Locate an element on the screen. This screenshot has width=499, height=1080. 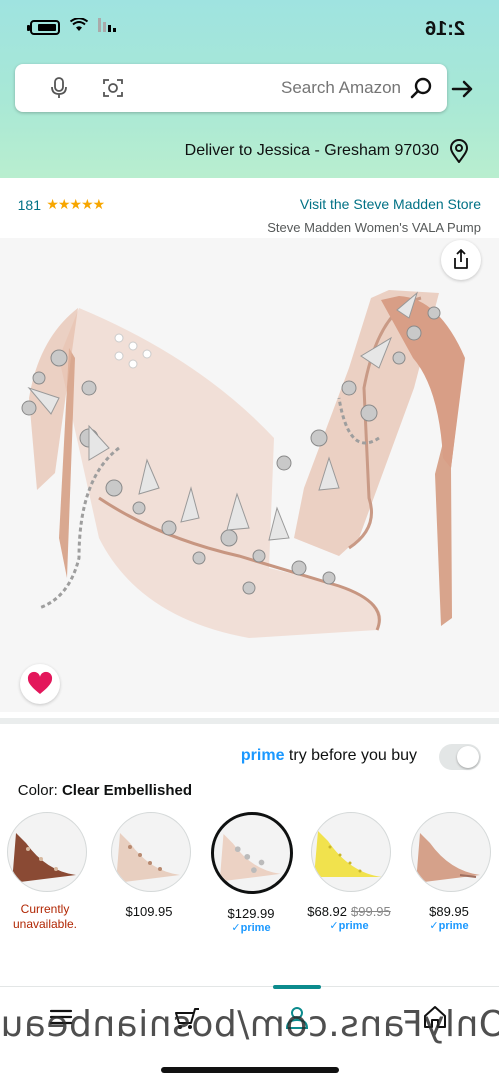
home-indicator-bar is located at coordinates (250, 1070).